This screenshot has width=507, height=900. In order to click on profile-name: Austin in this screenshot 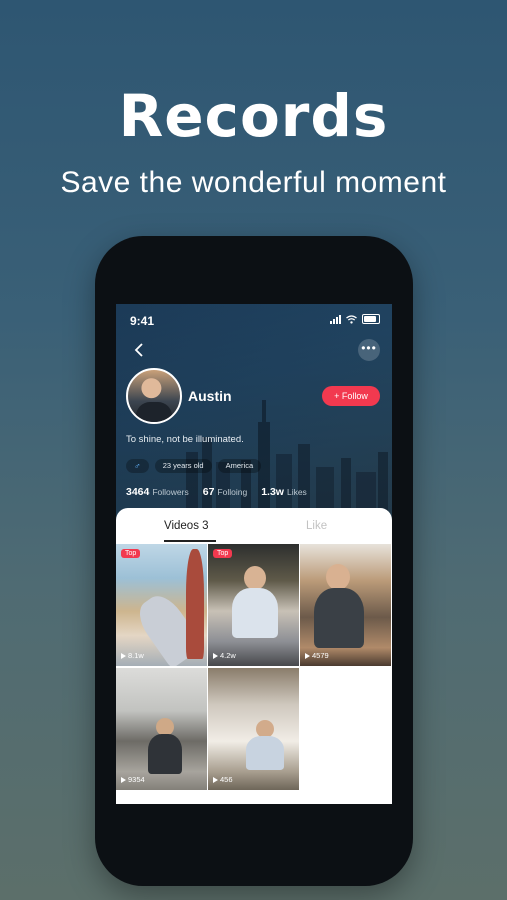, I will do `click(210, 396)`.